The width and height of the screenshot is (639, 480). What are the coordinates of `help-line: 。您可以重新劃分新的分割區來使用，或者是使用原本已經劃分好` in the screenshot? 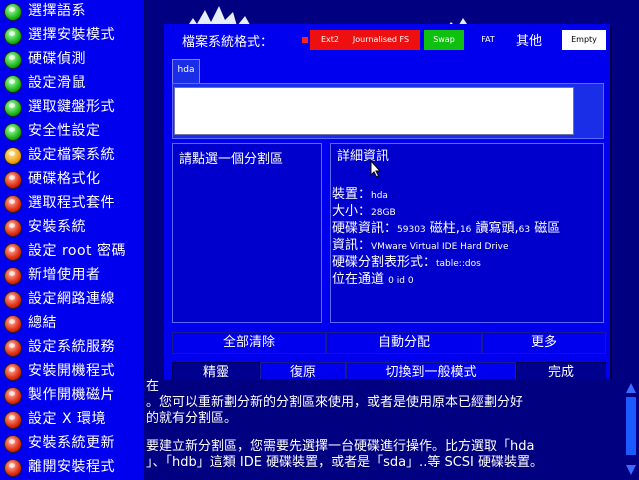 It's located at (335, 402).